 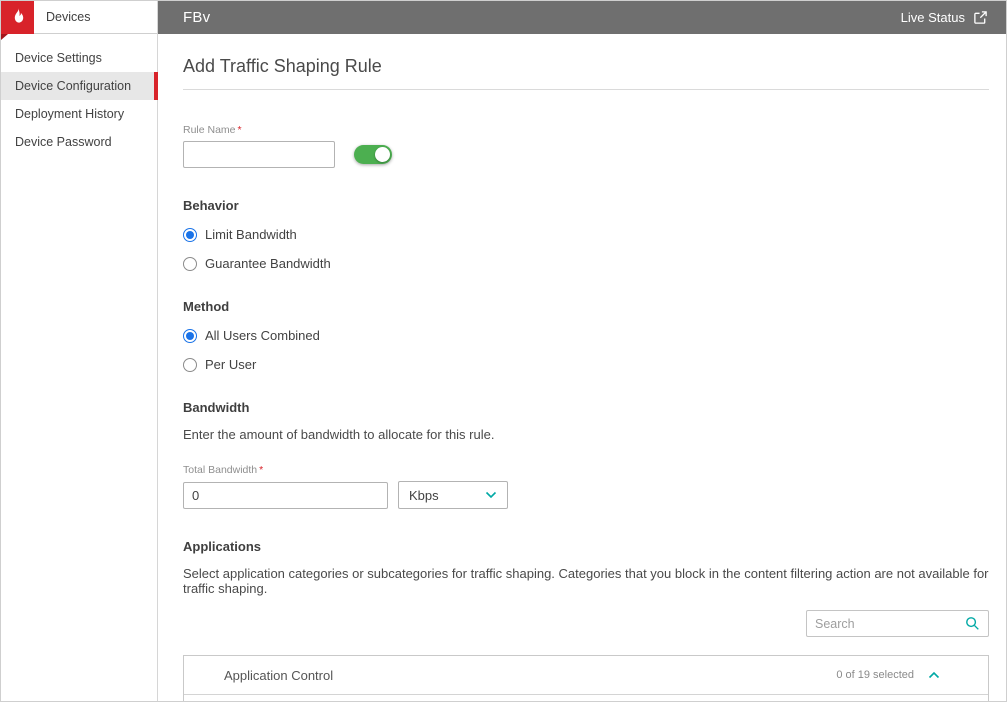 What do you see at coordinates (73, 86) in the screenshot?
I see `sidebar-item-label: Device Configuration` at bounding box center [73, 86].